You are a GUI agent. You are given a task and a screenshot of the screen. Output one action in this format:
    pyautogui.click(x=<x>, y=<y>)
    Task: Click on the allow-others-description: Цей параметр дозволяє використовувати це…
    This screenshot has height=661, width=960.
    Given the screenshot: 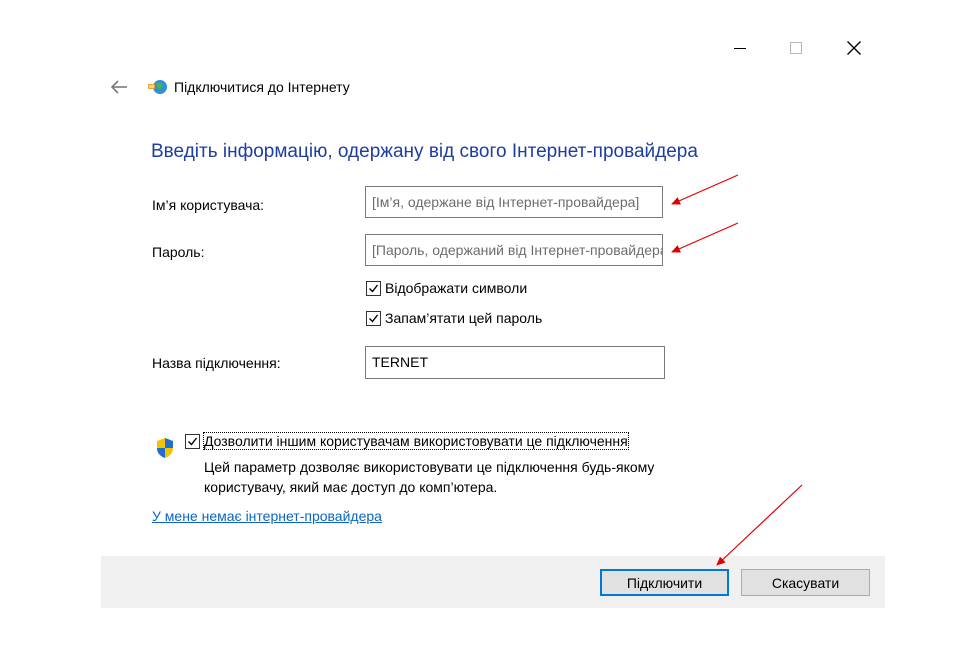 What is the action you would take?
    pyautogui.click(x=429, y=477)
    